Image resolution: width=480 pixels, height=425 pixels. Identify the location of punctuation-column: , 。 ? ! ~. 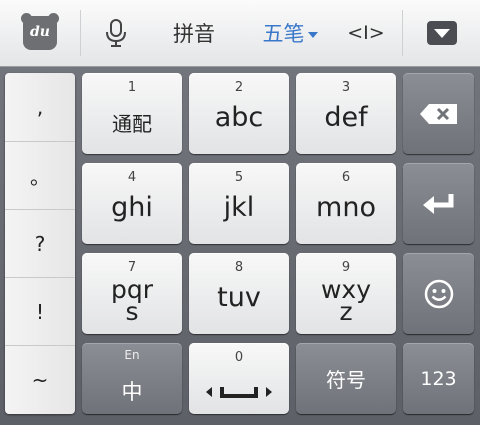
(40, 243).